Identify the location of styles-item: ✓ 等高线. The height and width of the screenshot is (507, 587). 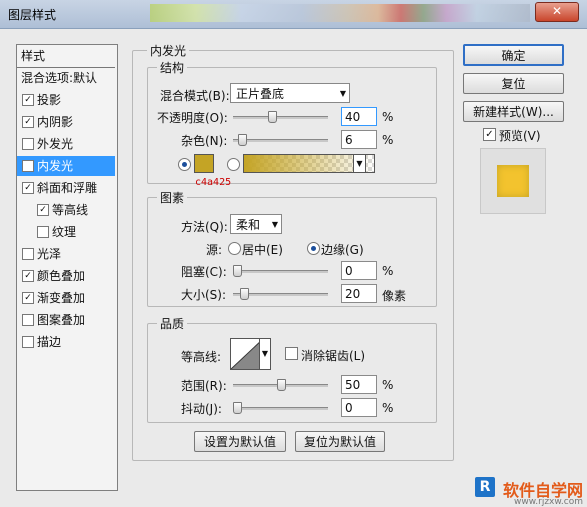
(66, 210).